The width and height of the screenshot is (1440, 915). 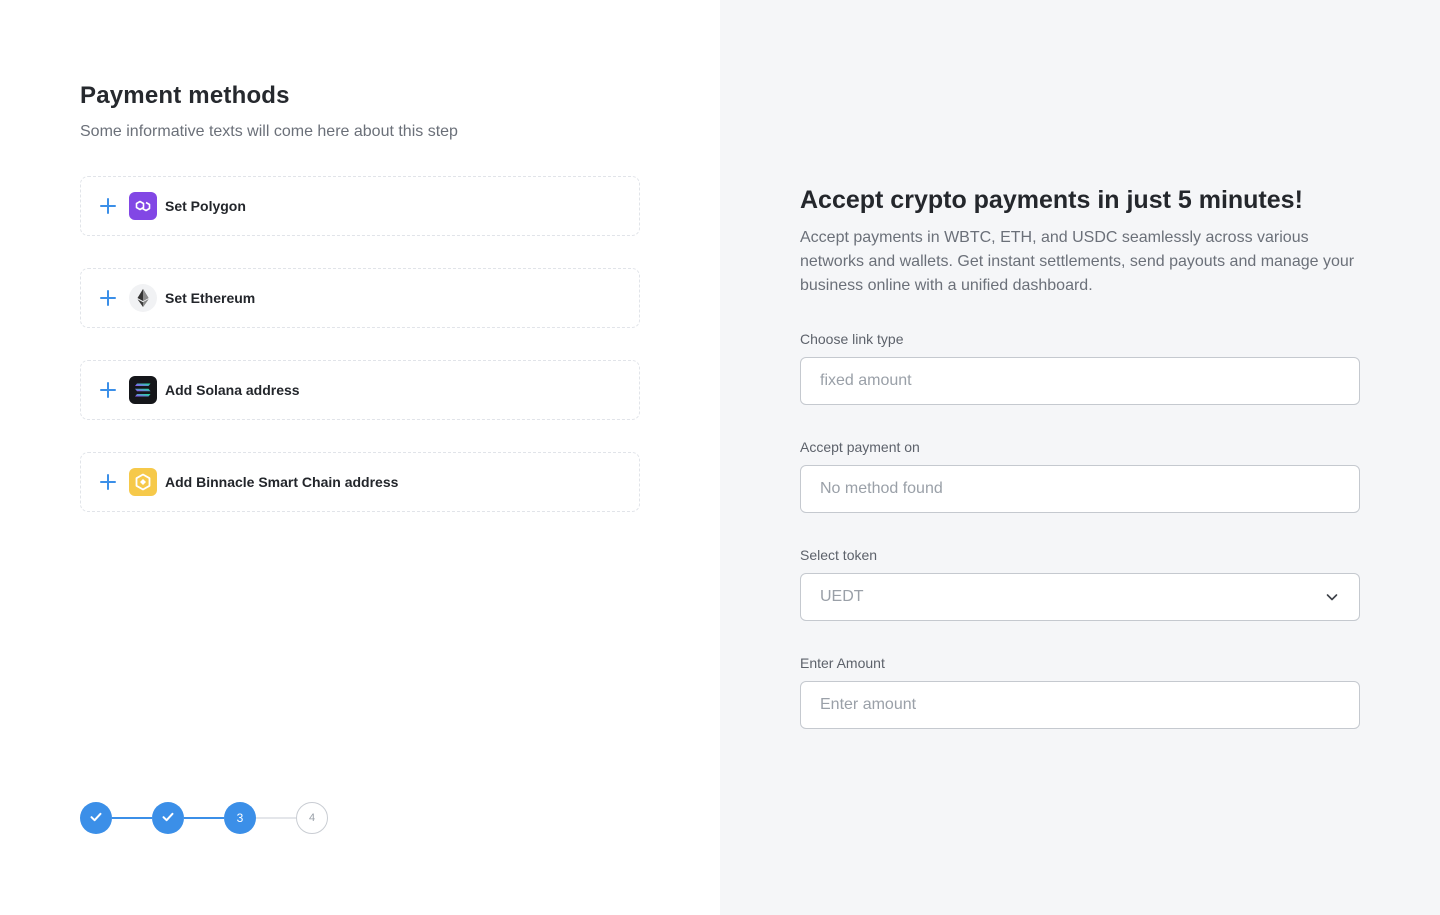 I want to click on link-type-input, so click(x=1080, y=381).